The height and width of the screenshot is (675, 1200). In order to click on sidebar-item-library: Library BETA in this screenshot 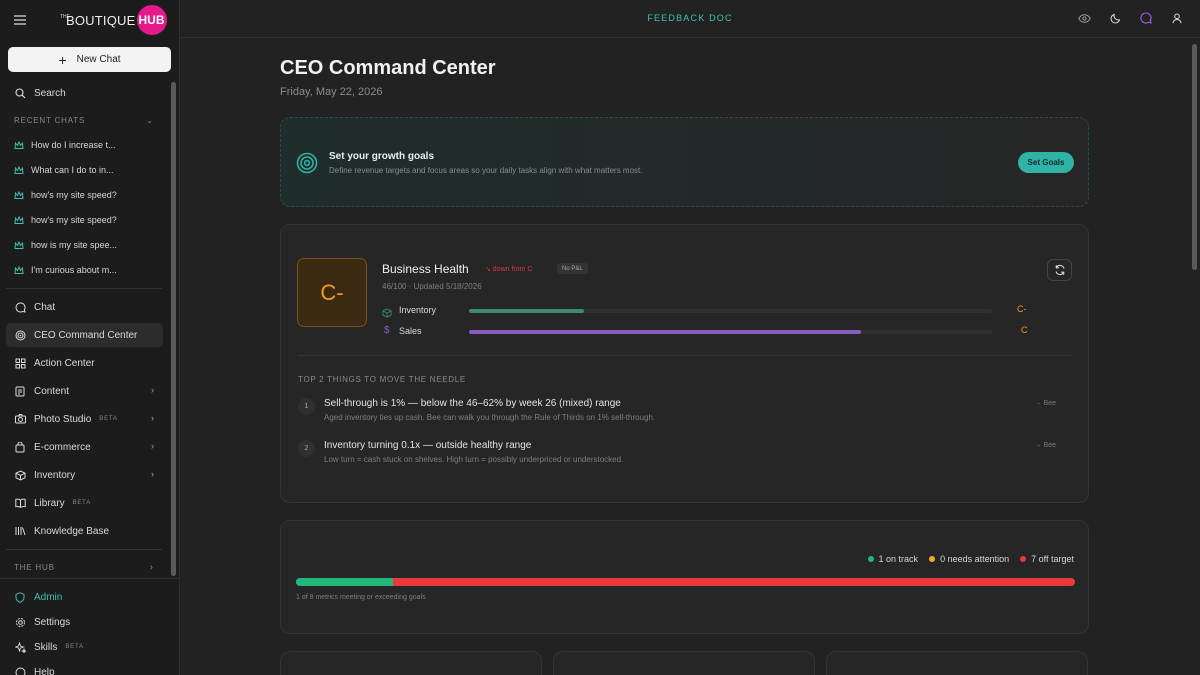, I will do `click(84, 503)`.